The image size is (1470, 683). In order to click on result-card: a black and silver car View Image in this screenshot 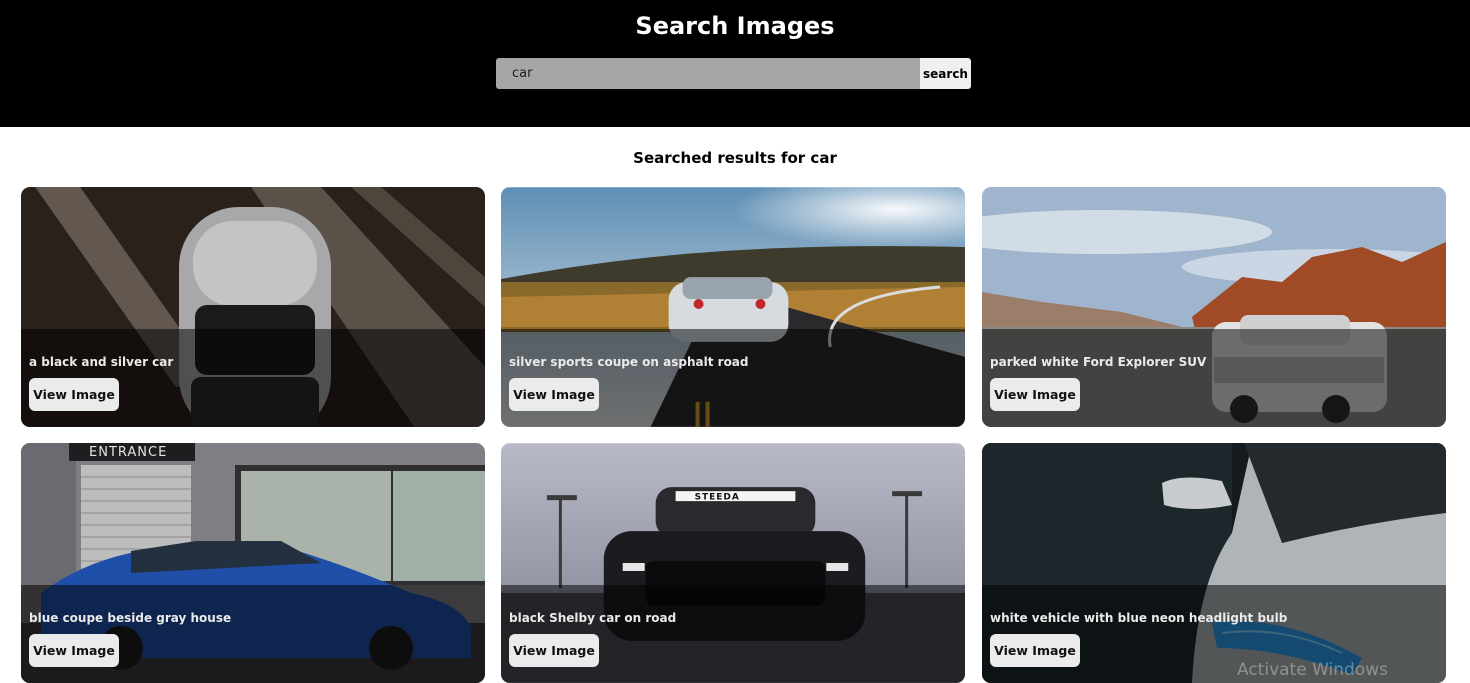, I will do `click(253, 307)`.